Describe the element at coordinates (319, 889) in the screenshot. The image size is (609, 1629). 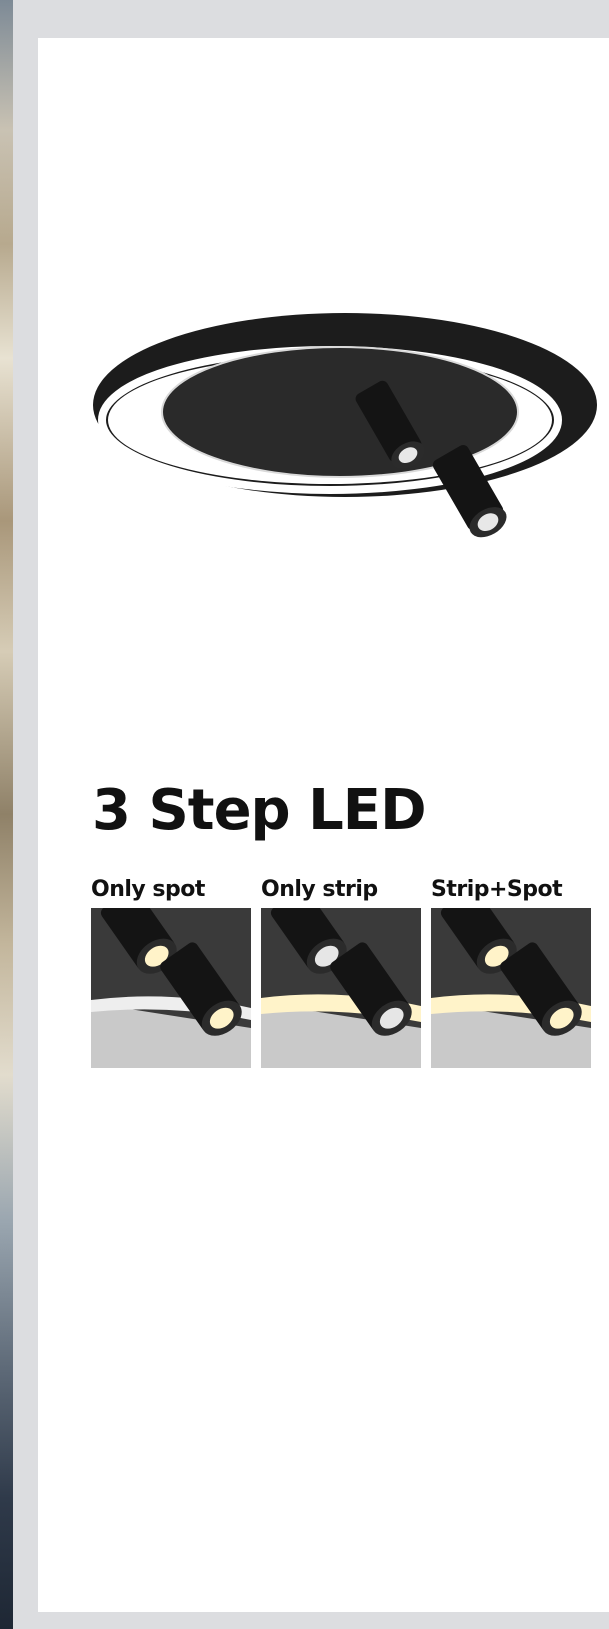
I see `mode-label: Only strip` at that location.